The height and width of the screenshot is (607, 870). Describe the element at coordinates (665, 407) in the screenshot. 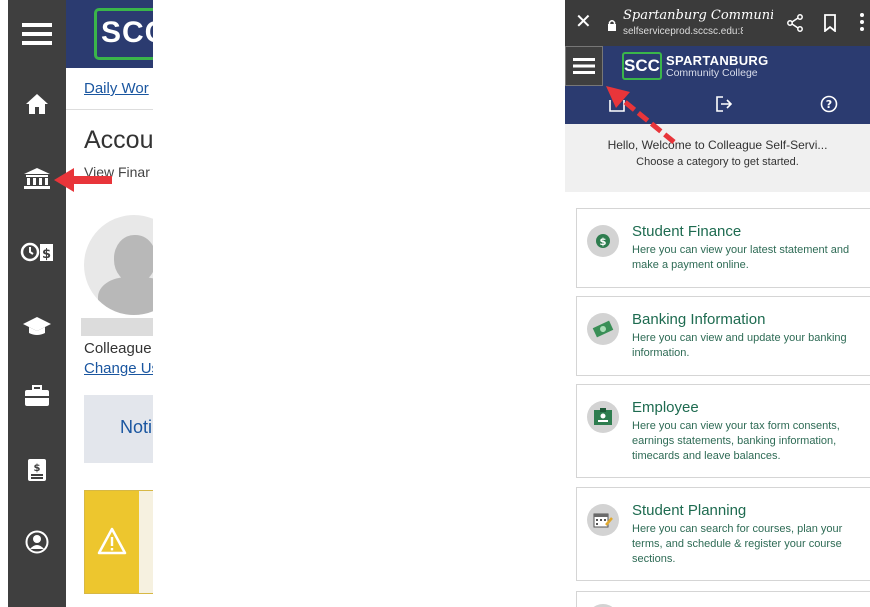

I see `card-title: Employee` at that location.